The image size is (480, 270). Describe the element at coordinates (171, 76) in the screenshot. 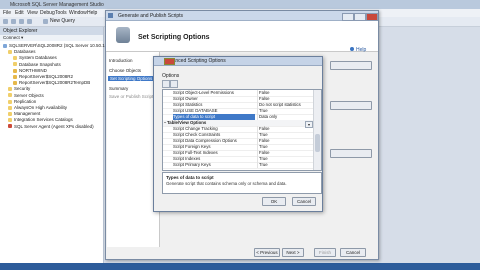

I see `options-label: Options` at that location.